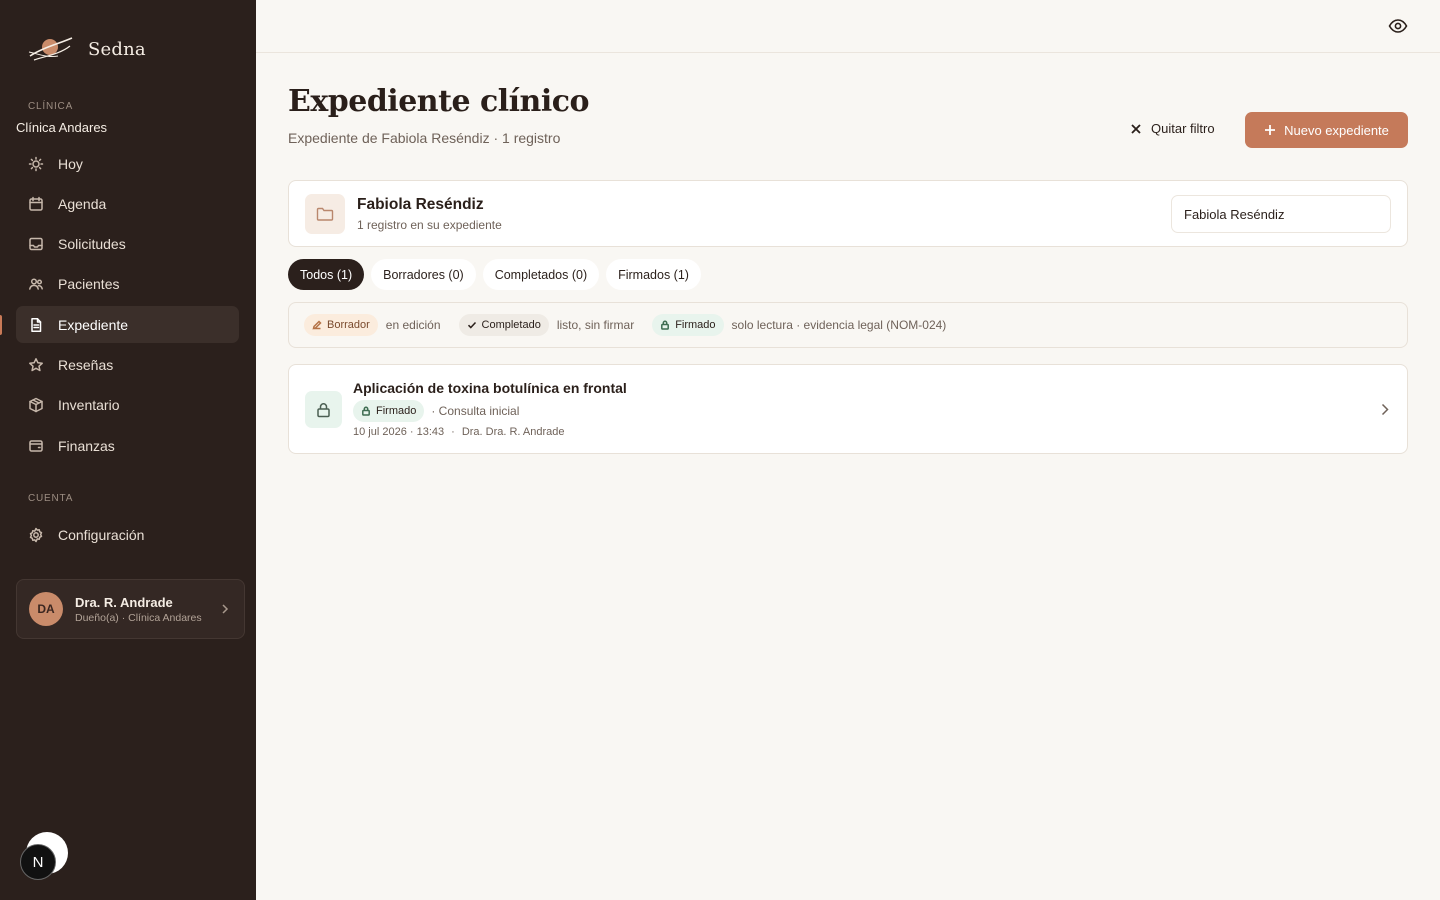 The image size is (1440, 900). What do you see at coordinates (36, 204) in the screenshot?
I see `calendar-icon` at bounding box center [36, 204].